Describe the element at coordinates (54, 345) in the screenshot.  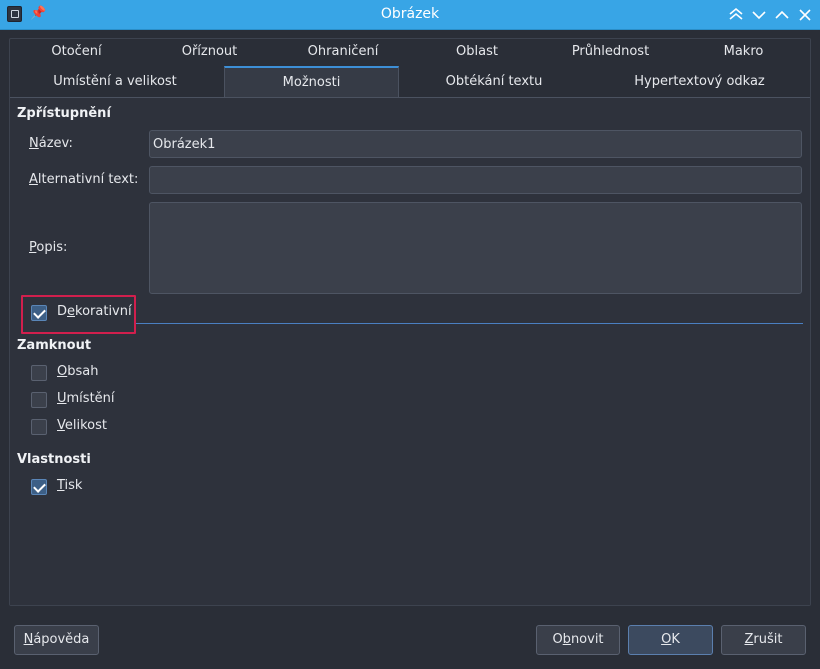
I see `lock-heading: Zamknout` at that location.